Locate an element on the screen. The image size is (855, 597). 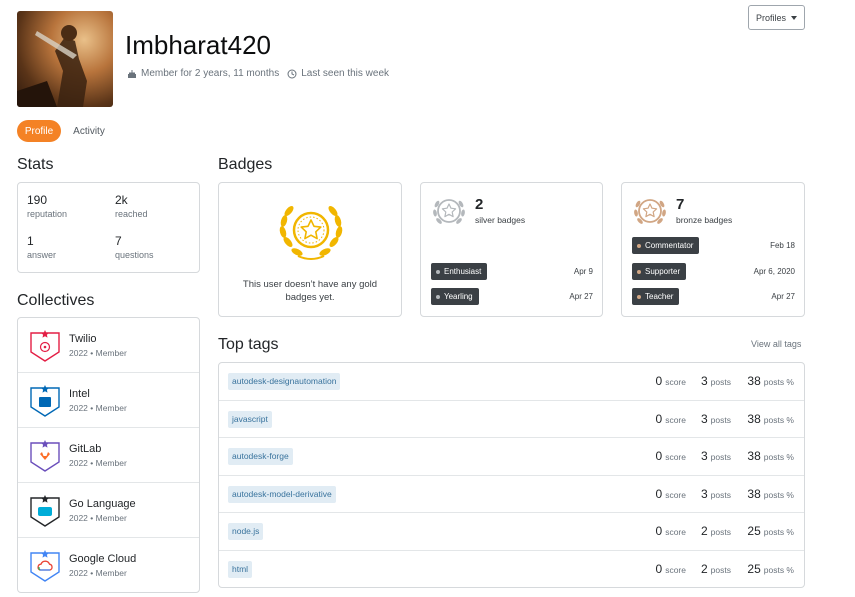
stat-reputation: 190 reputation is located at coordinates (47, 206).